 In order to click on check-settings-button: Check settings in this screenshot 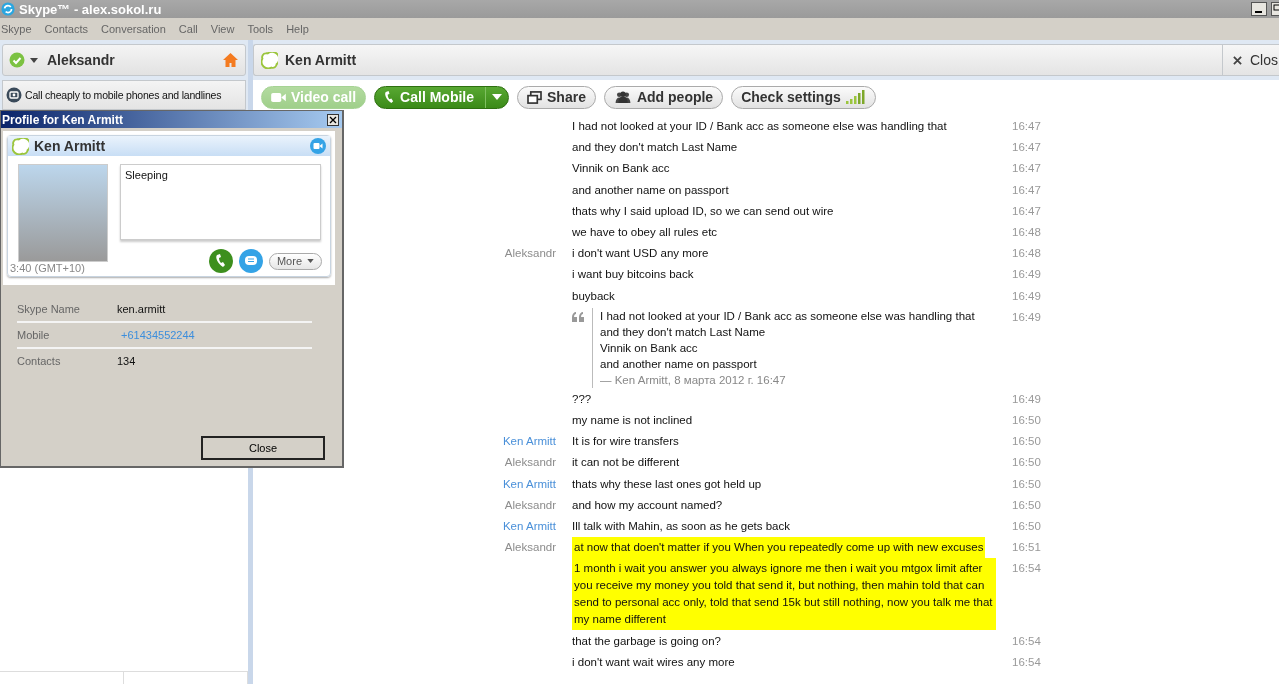, I will do `click(803, 97)`.